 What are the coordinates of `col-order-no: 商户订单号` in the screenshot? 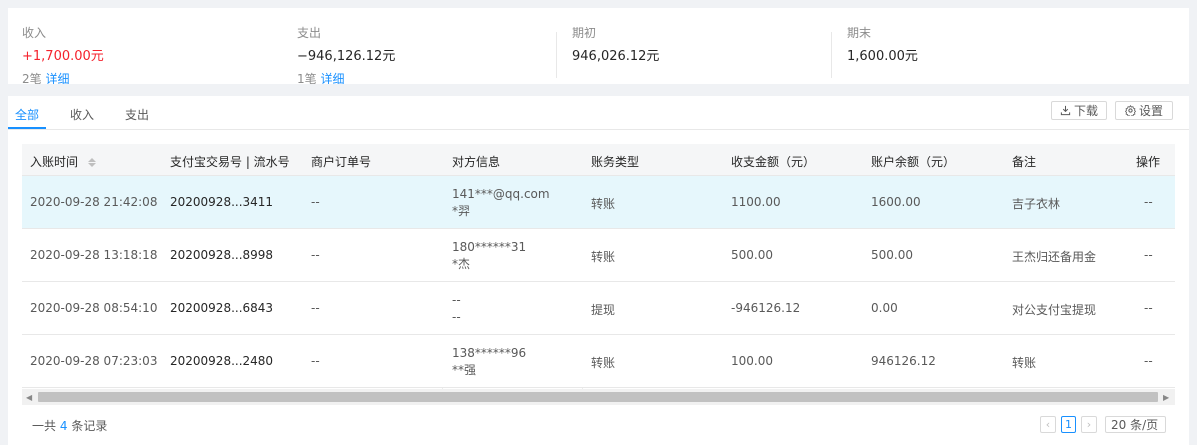 It's located at (341, 162).